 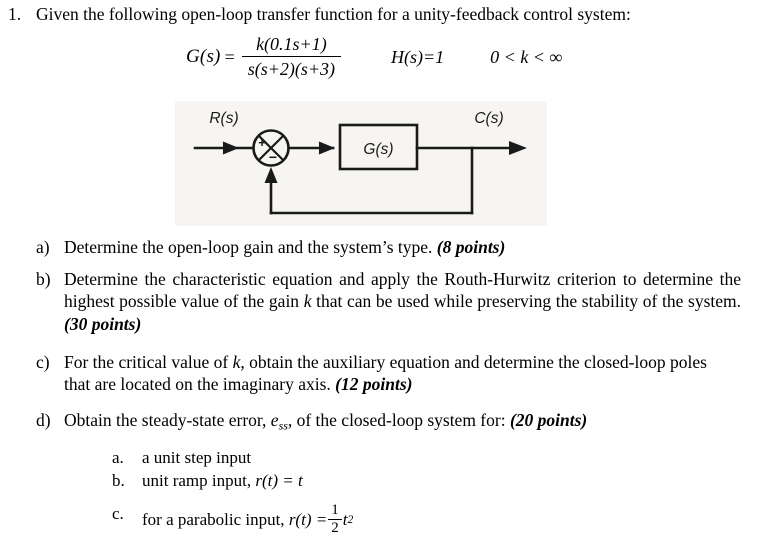 I want to click on part-c-marker: c), so click(x=43, y=362).